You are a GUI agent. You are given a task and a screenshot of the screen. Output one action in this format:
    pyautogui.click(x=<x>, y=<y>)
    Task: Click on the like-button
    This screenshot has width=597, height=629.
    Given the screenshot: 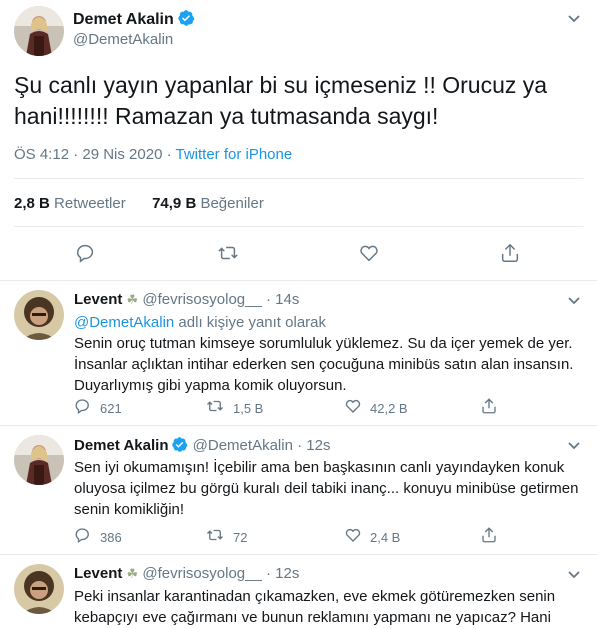 What is the action you would take?
    pyautogui.click(x=369, y=255)
    